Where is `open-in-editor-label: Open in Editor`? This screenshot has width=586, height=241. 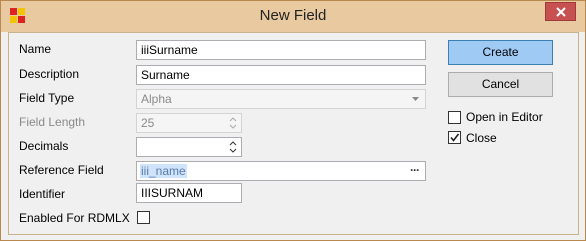
open-in-editor-label: Open in Editor is located at coordinates (504, 117).